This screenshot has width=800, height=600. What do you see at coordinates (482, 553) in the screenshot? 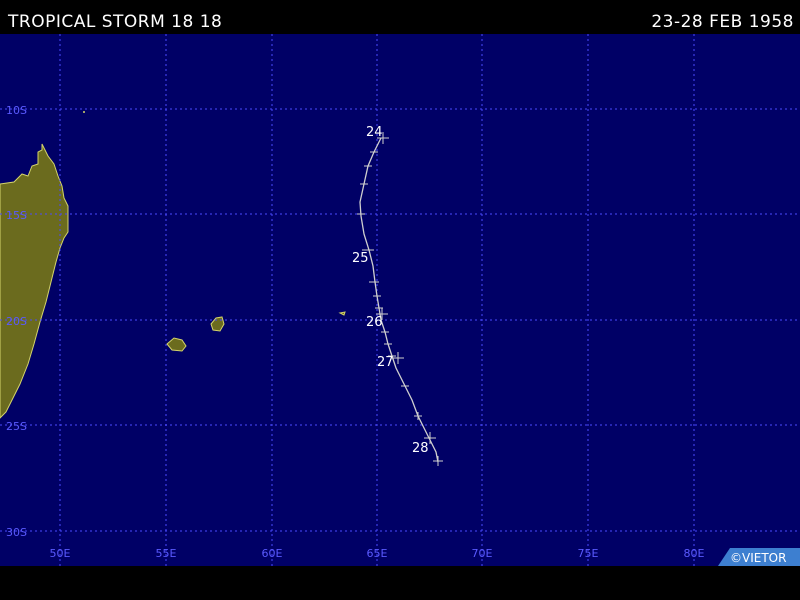
I see `lon-label: 70E` at bounding box center [482, 553].